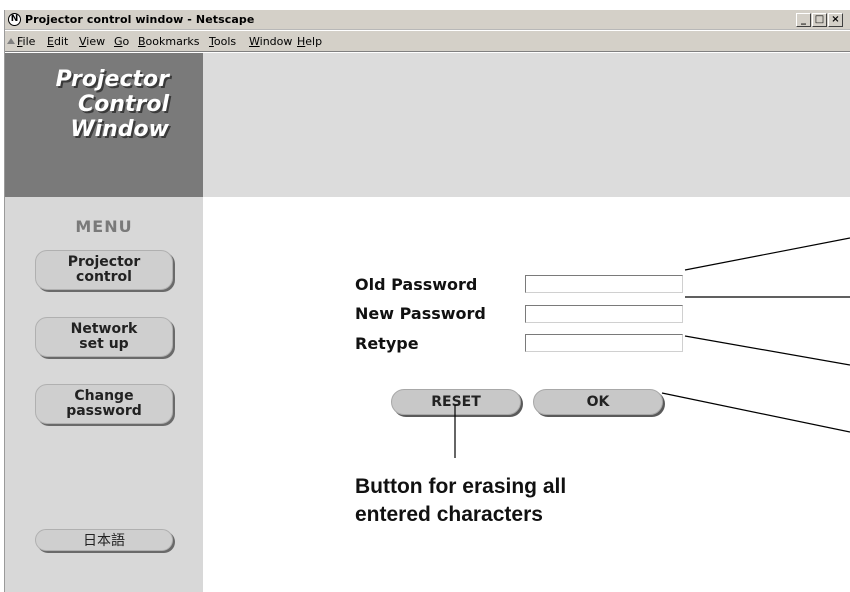 Image resolution: width=850 pixels, height=592 pixels. I want to click on logo-panel: Projector Control Window, so click(104, 125).